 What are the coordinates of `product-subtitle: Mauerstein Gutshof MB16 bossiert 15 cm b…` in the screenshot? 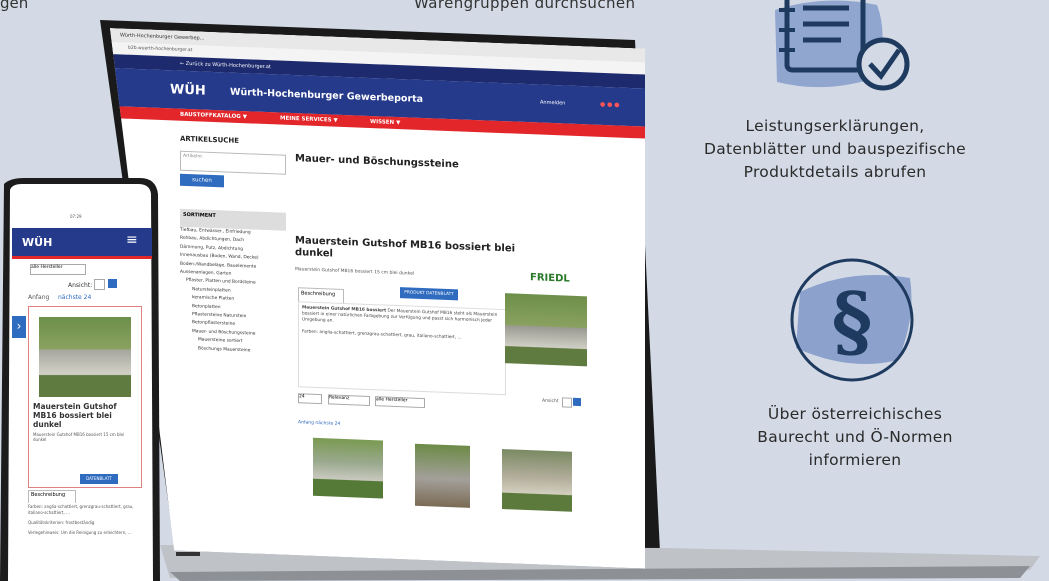 It's located at (355, 272).